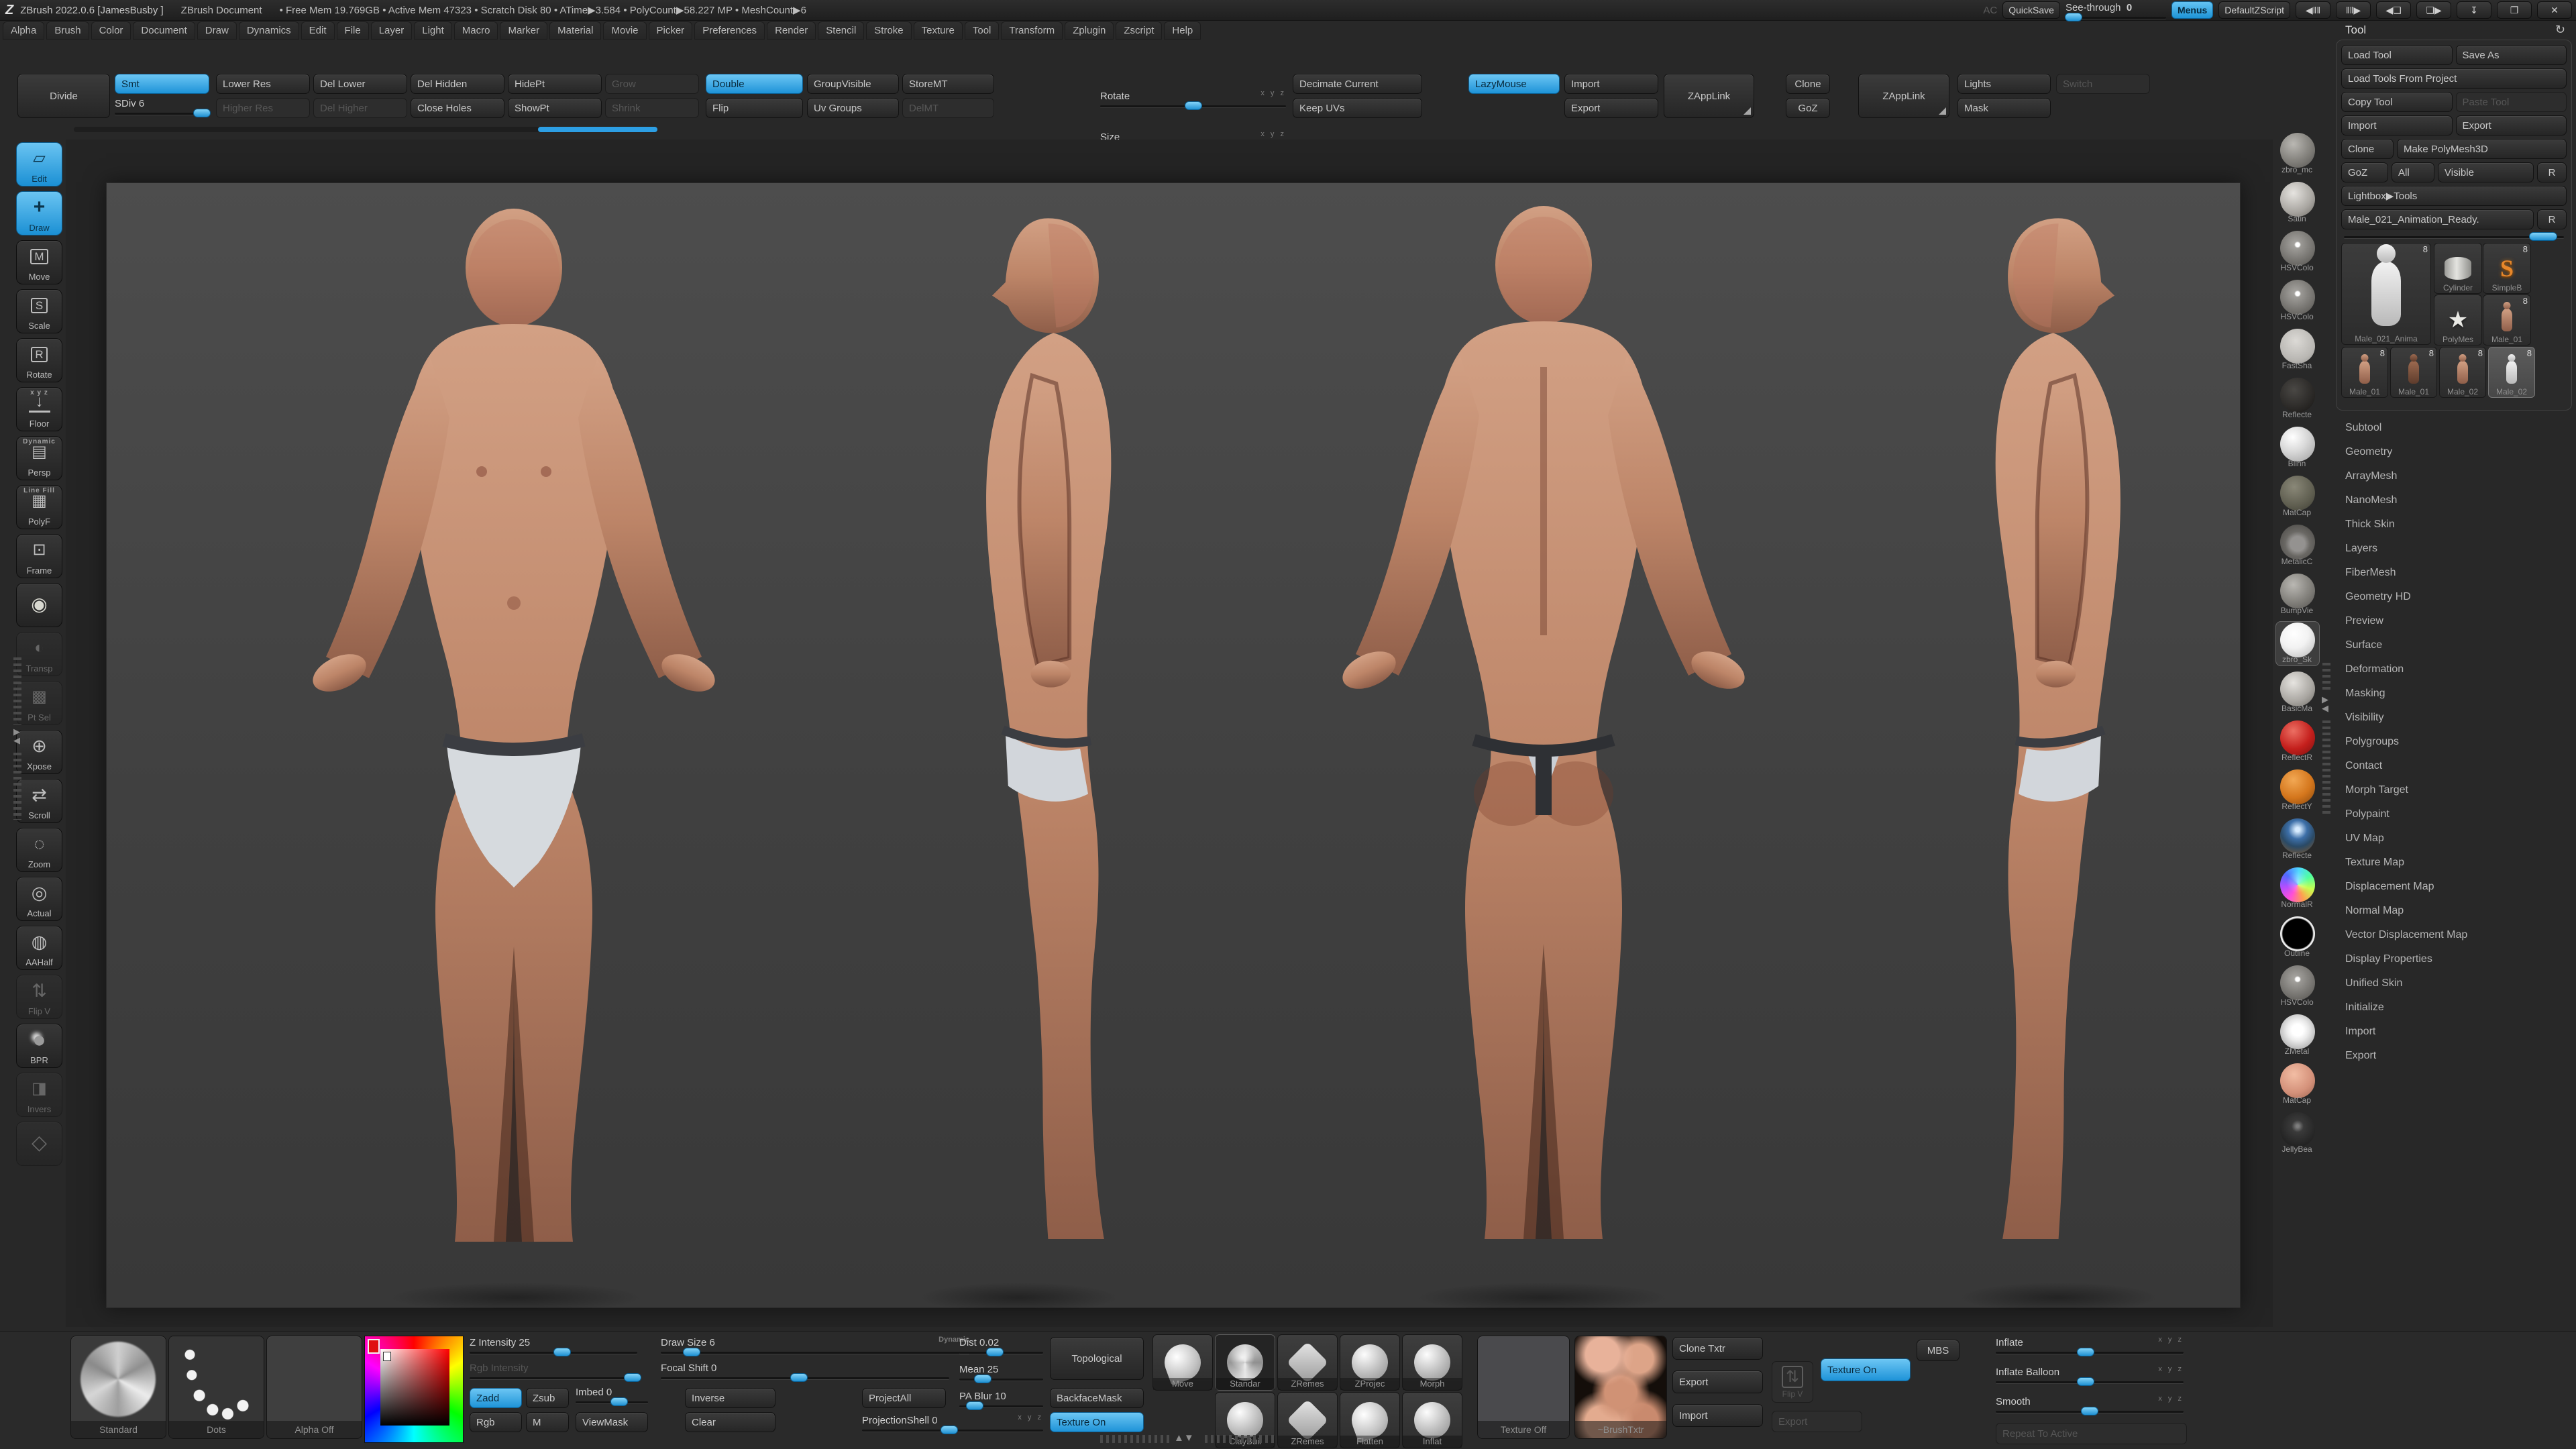 The image size is (2576, 1449). I want to click on tool-goz-button: GoZ, so click(2364, 172).